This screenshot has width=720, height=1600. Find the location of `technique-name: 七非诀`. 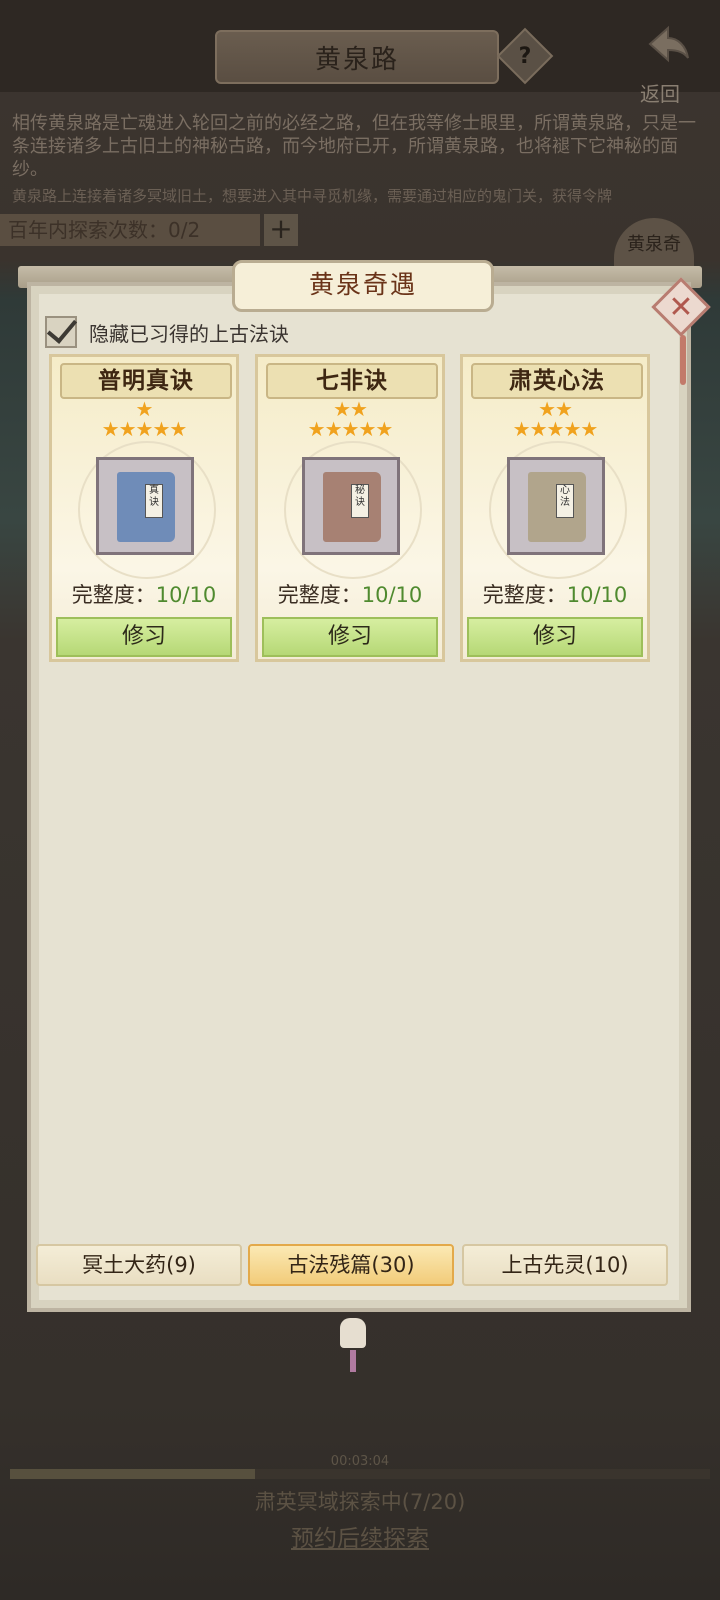

technique-name: 七非诀 is located at coordinates (352, 381).